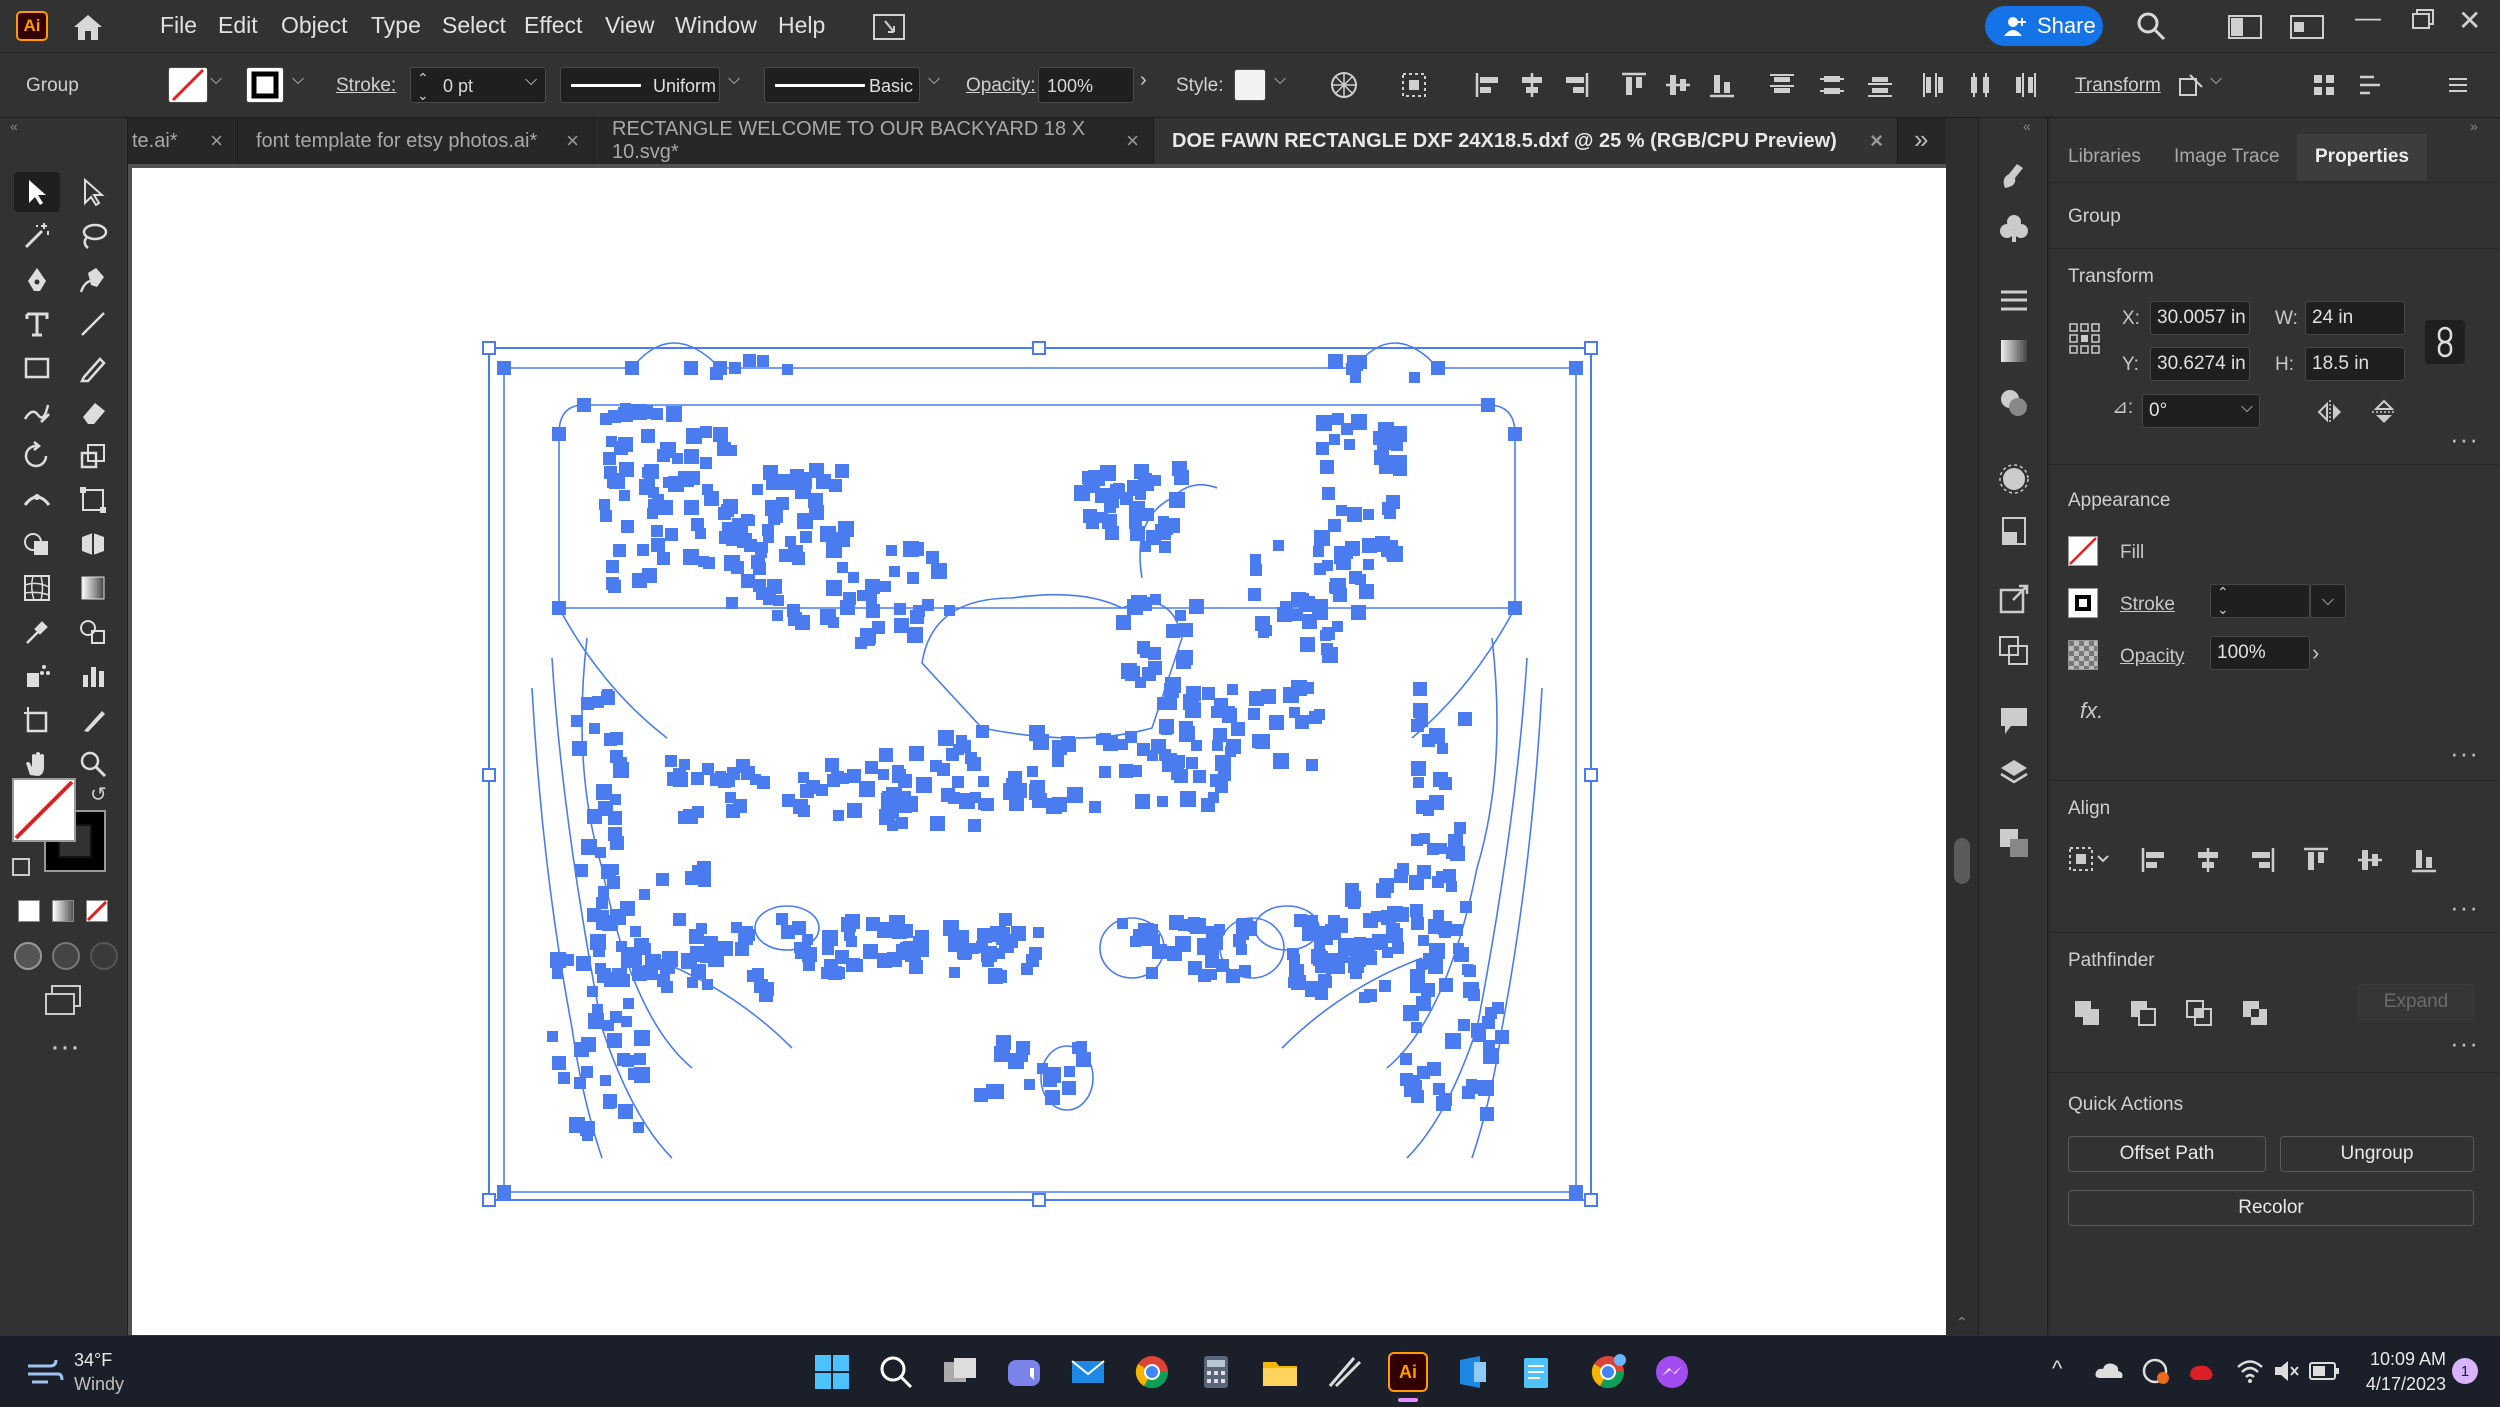  What do you see at coordinates (2091, 859) in the screenshot?
I see `align-to-dropdown-icon` at bounding box center [2091, 859].